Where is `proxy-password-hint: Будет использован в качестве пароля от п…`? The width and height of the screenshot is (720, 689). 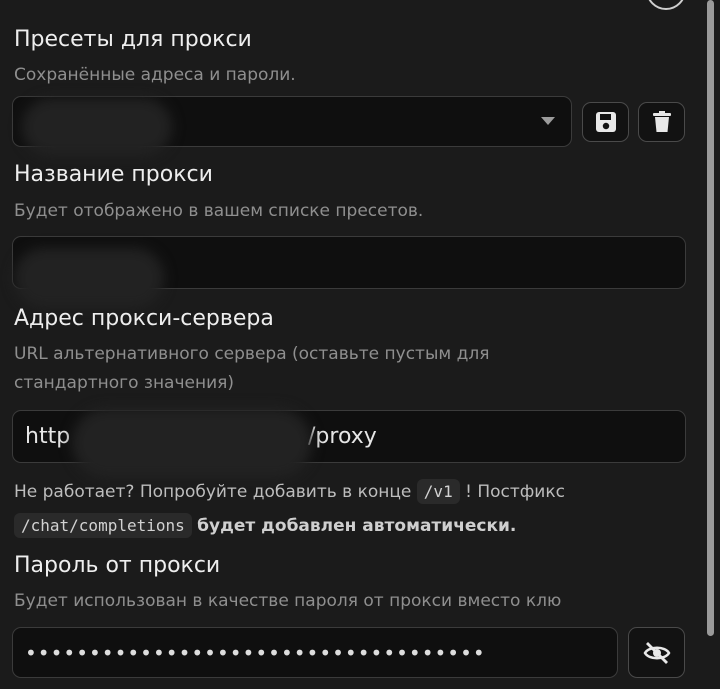 proxy-password-hint: Будет использован в качестве пароля от п… is located at coordinates (288, 601).